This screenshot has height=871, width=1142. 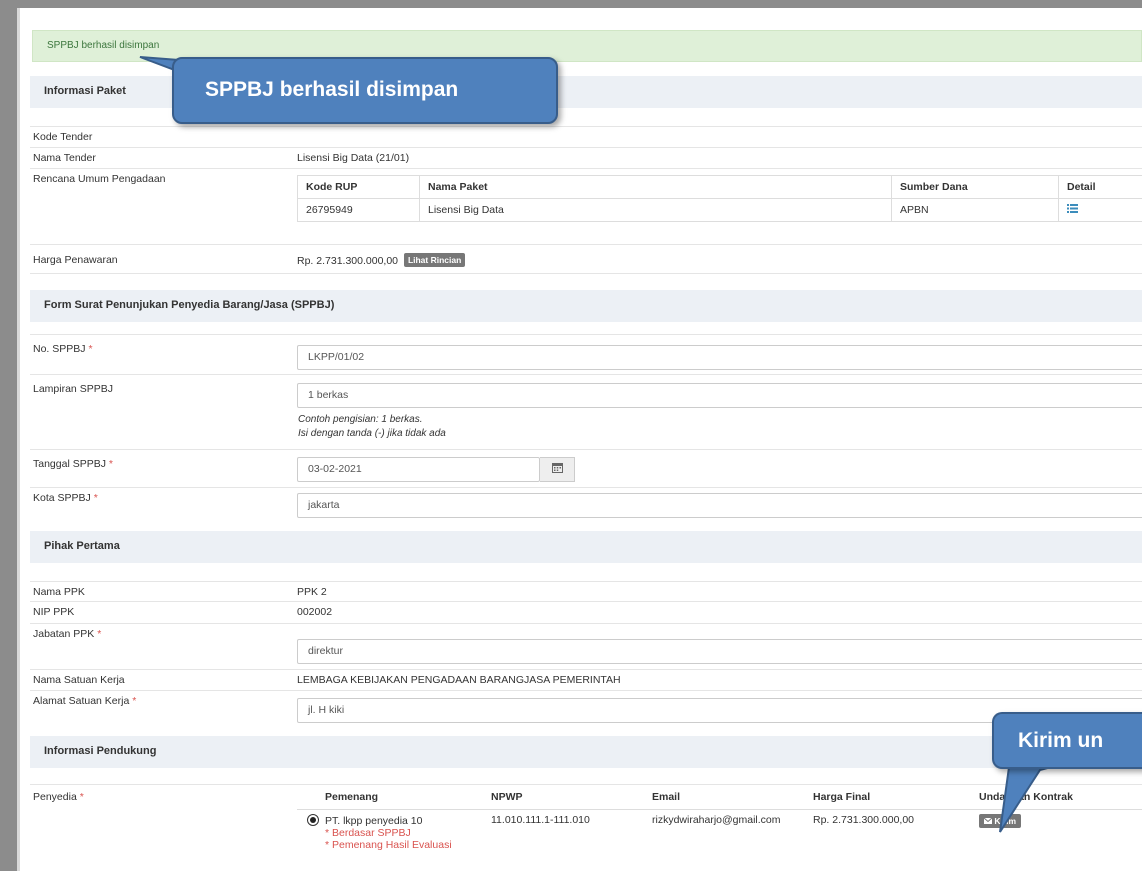 What do you see at coordinates (563, 797) in the screenshot?
I see `header-npwp: NPWP` at bounding box center [563, 797].